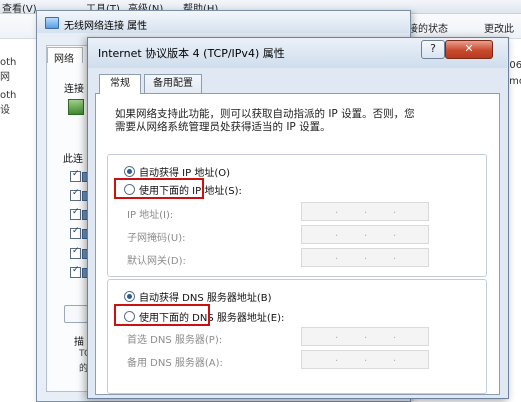 The height and width of the screenshot is (402, 521). I want to click on ip-address-field: . . ., so click(365, 211).